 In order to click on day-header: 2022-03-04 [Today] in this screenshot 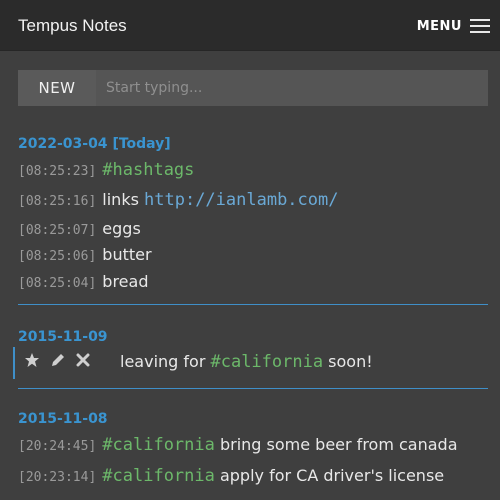, I will do `click(94, 144)`.